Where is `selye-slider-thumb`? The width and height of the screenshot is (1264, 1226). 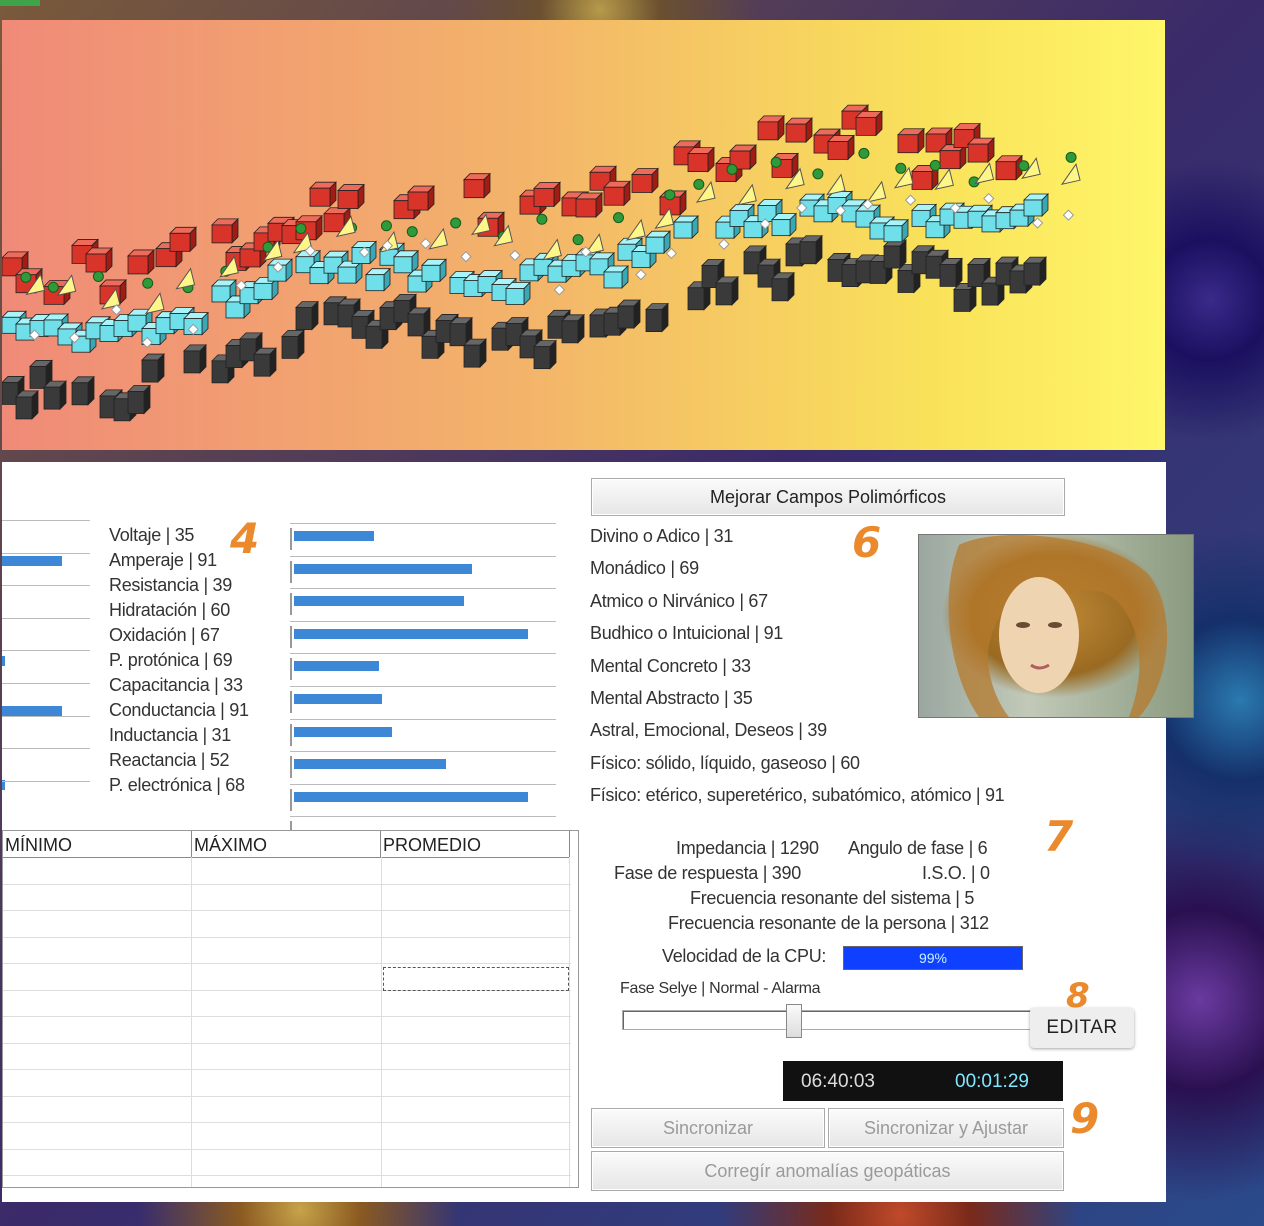
selye-slider-thumb is located at coordinates (794, 1021).